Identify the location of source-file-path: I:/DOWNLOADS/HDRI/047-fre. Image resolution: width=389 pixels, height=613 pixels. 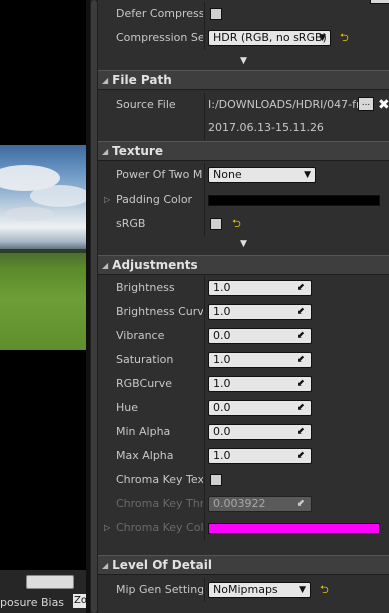
(283, 104).